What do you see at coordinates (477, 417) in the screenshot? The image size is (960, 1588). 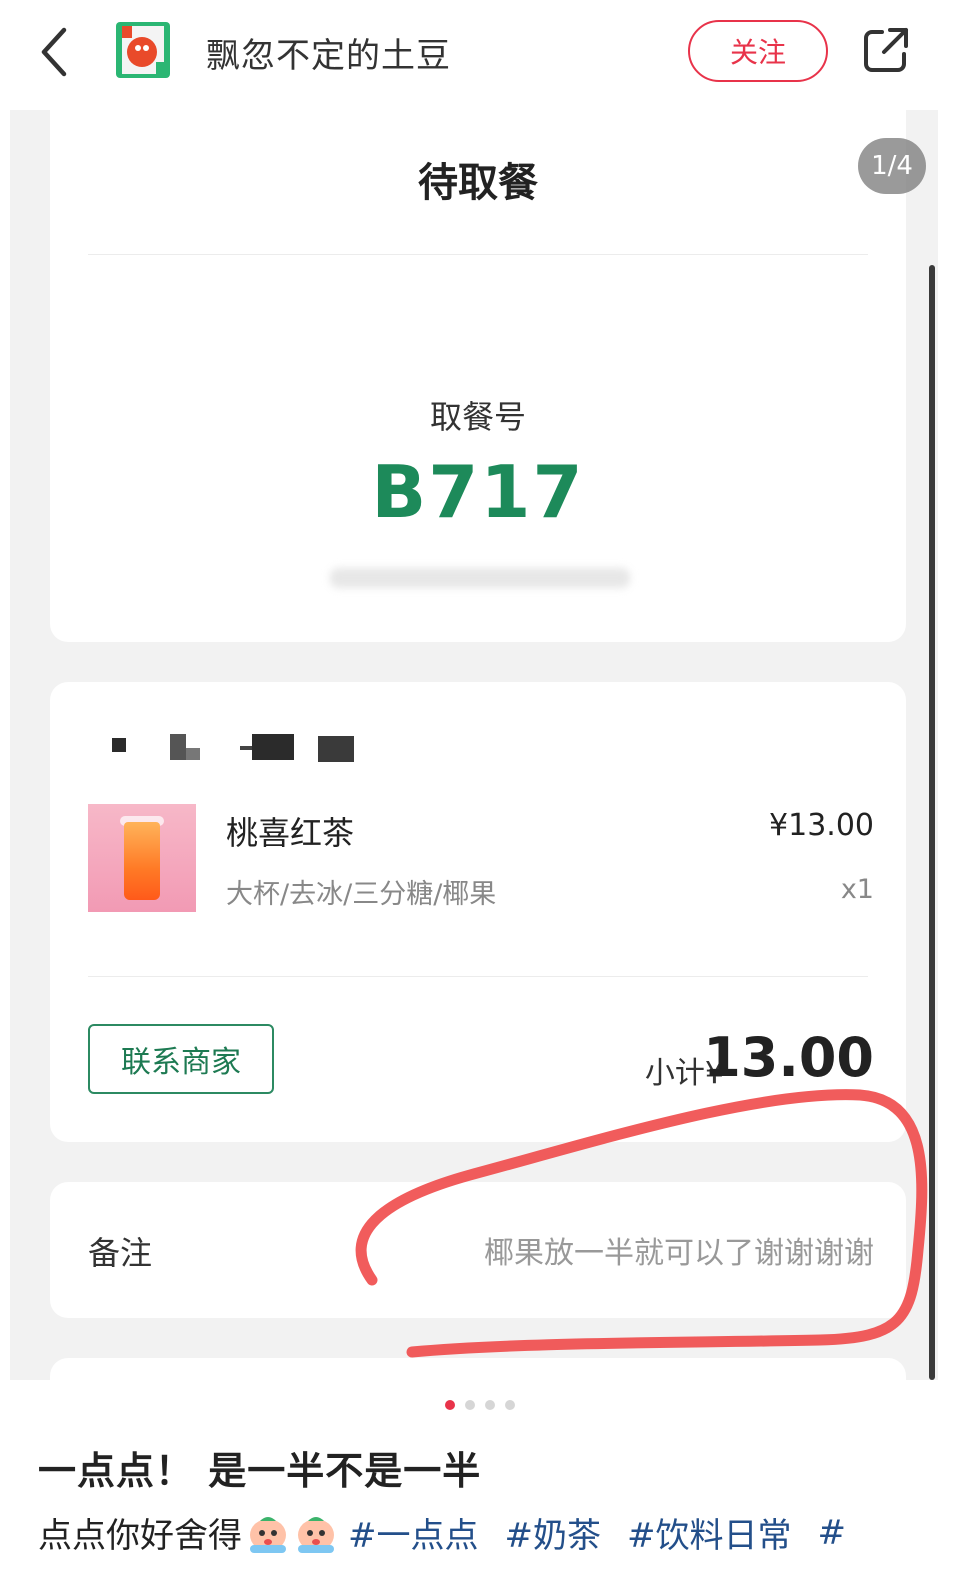 I see `pickup-label: 取餐号` at bounding box center [477, 417].